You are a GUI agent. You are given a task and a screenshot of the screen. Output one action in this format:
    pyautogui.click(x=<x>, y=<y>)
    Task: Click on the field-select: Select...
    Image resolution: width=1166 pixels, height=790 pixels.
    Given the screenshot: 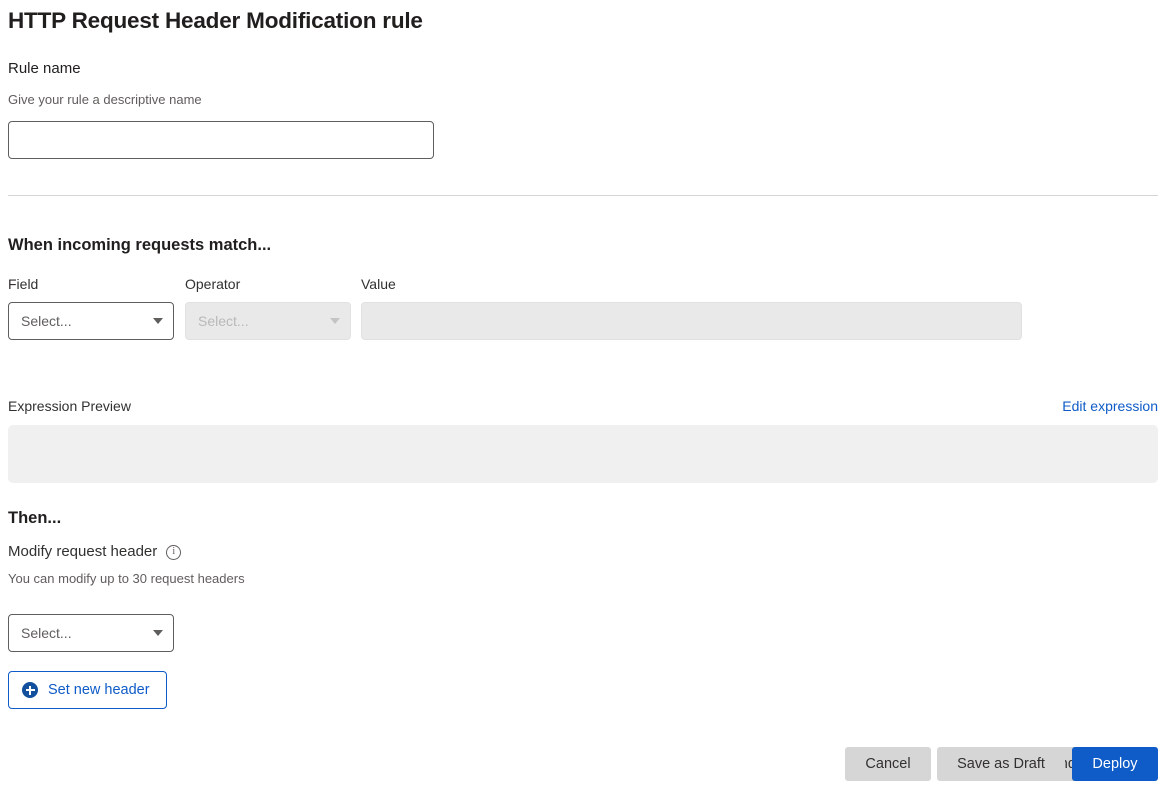 What is the action you would take?
    pyautogui.click(x=91, y=321)
    